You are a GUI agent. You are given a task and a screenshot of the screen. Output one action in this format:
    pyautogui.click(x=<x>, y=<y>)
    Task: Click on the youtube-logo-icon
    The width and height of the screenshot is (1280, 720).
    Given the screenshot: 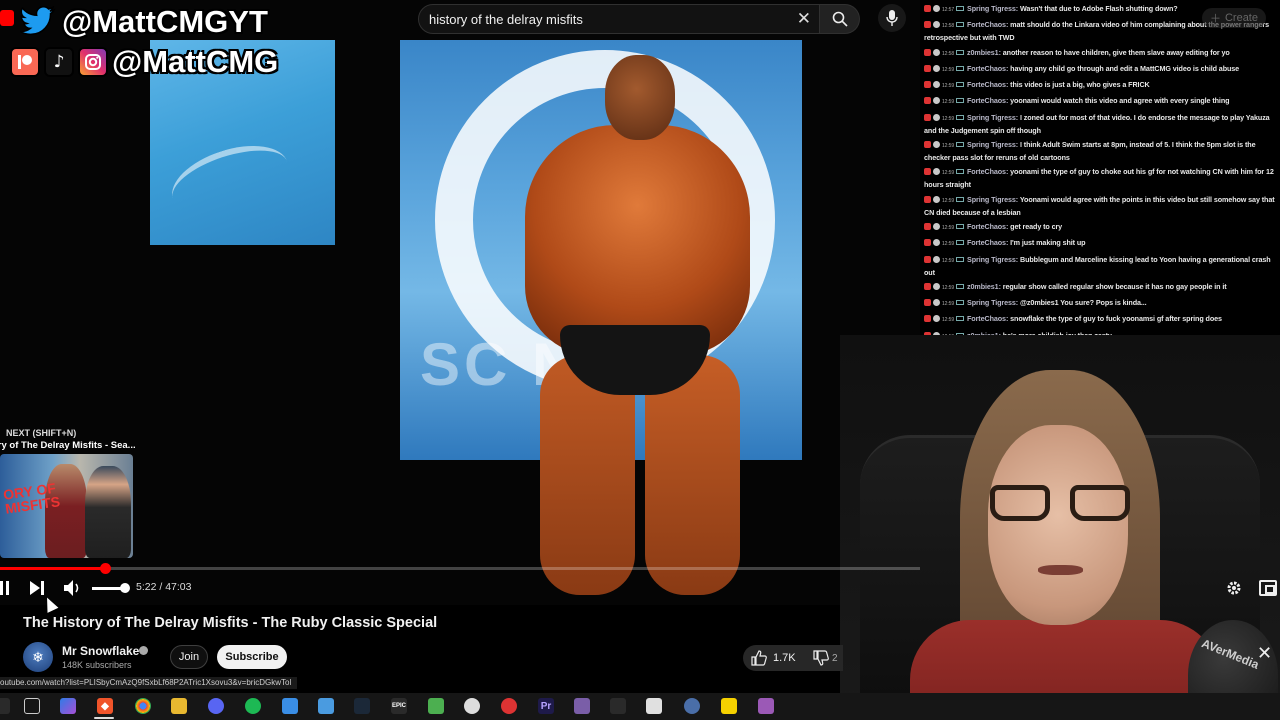 What is the action you would take?
    pyautogui.click(x=7, y=18)
    